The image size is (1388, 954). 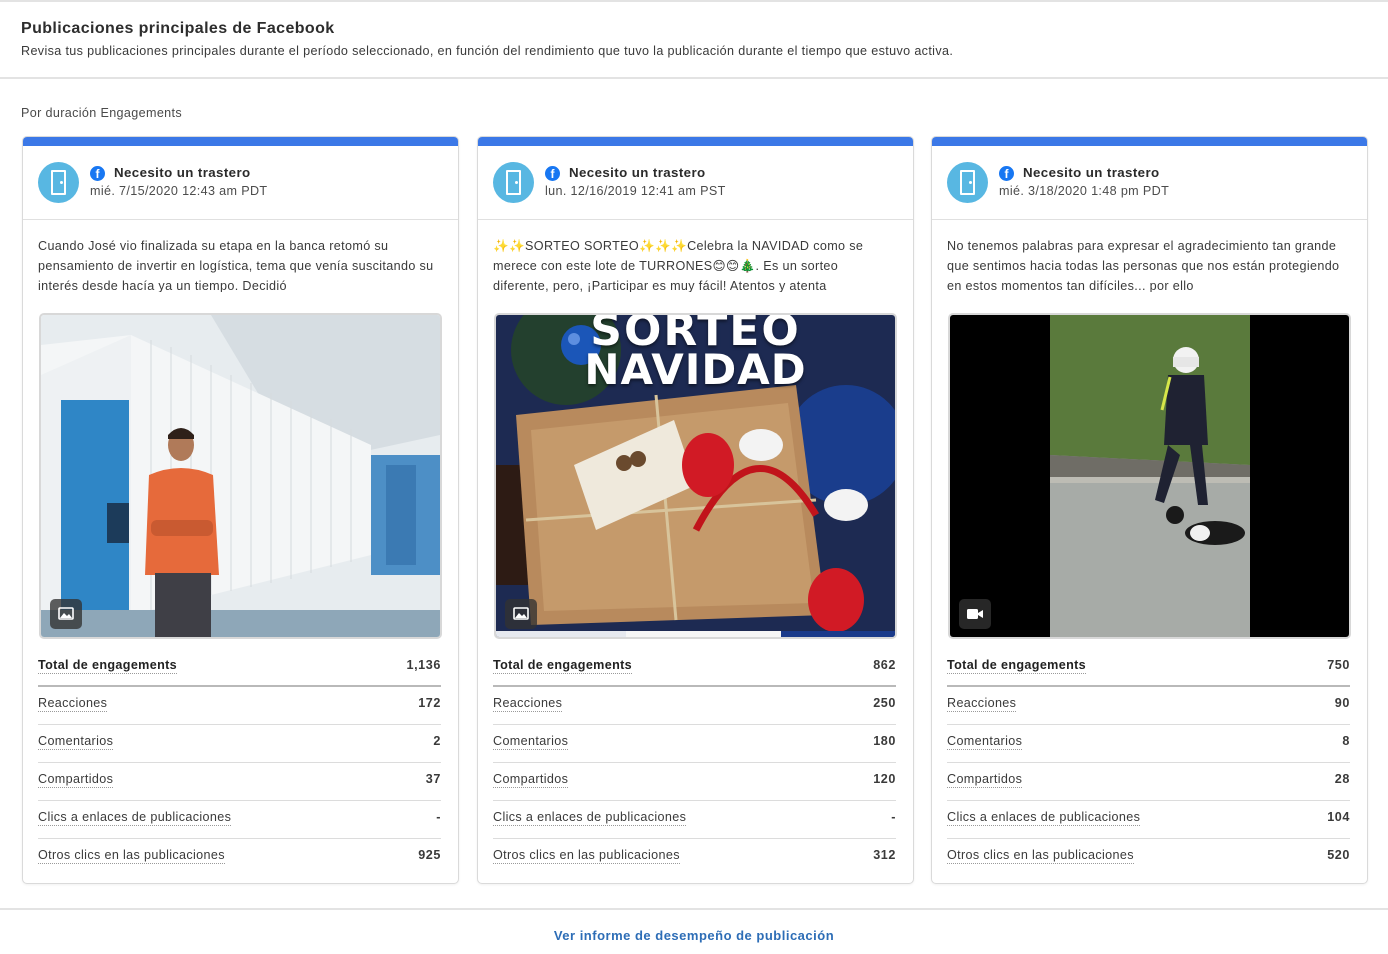 I want to click on post-date: mié. 3/18/2020 1:48 pm PDT, so click(x=1084, y=191).